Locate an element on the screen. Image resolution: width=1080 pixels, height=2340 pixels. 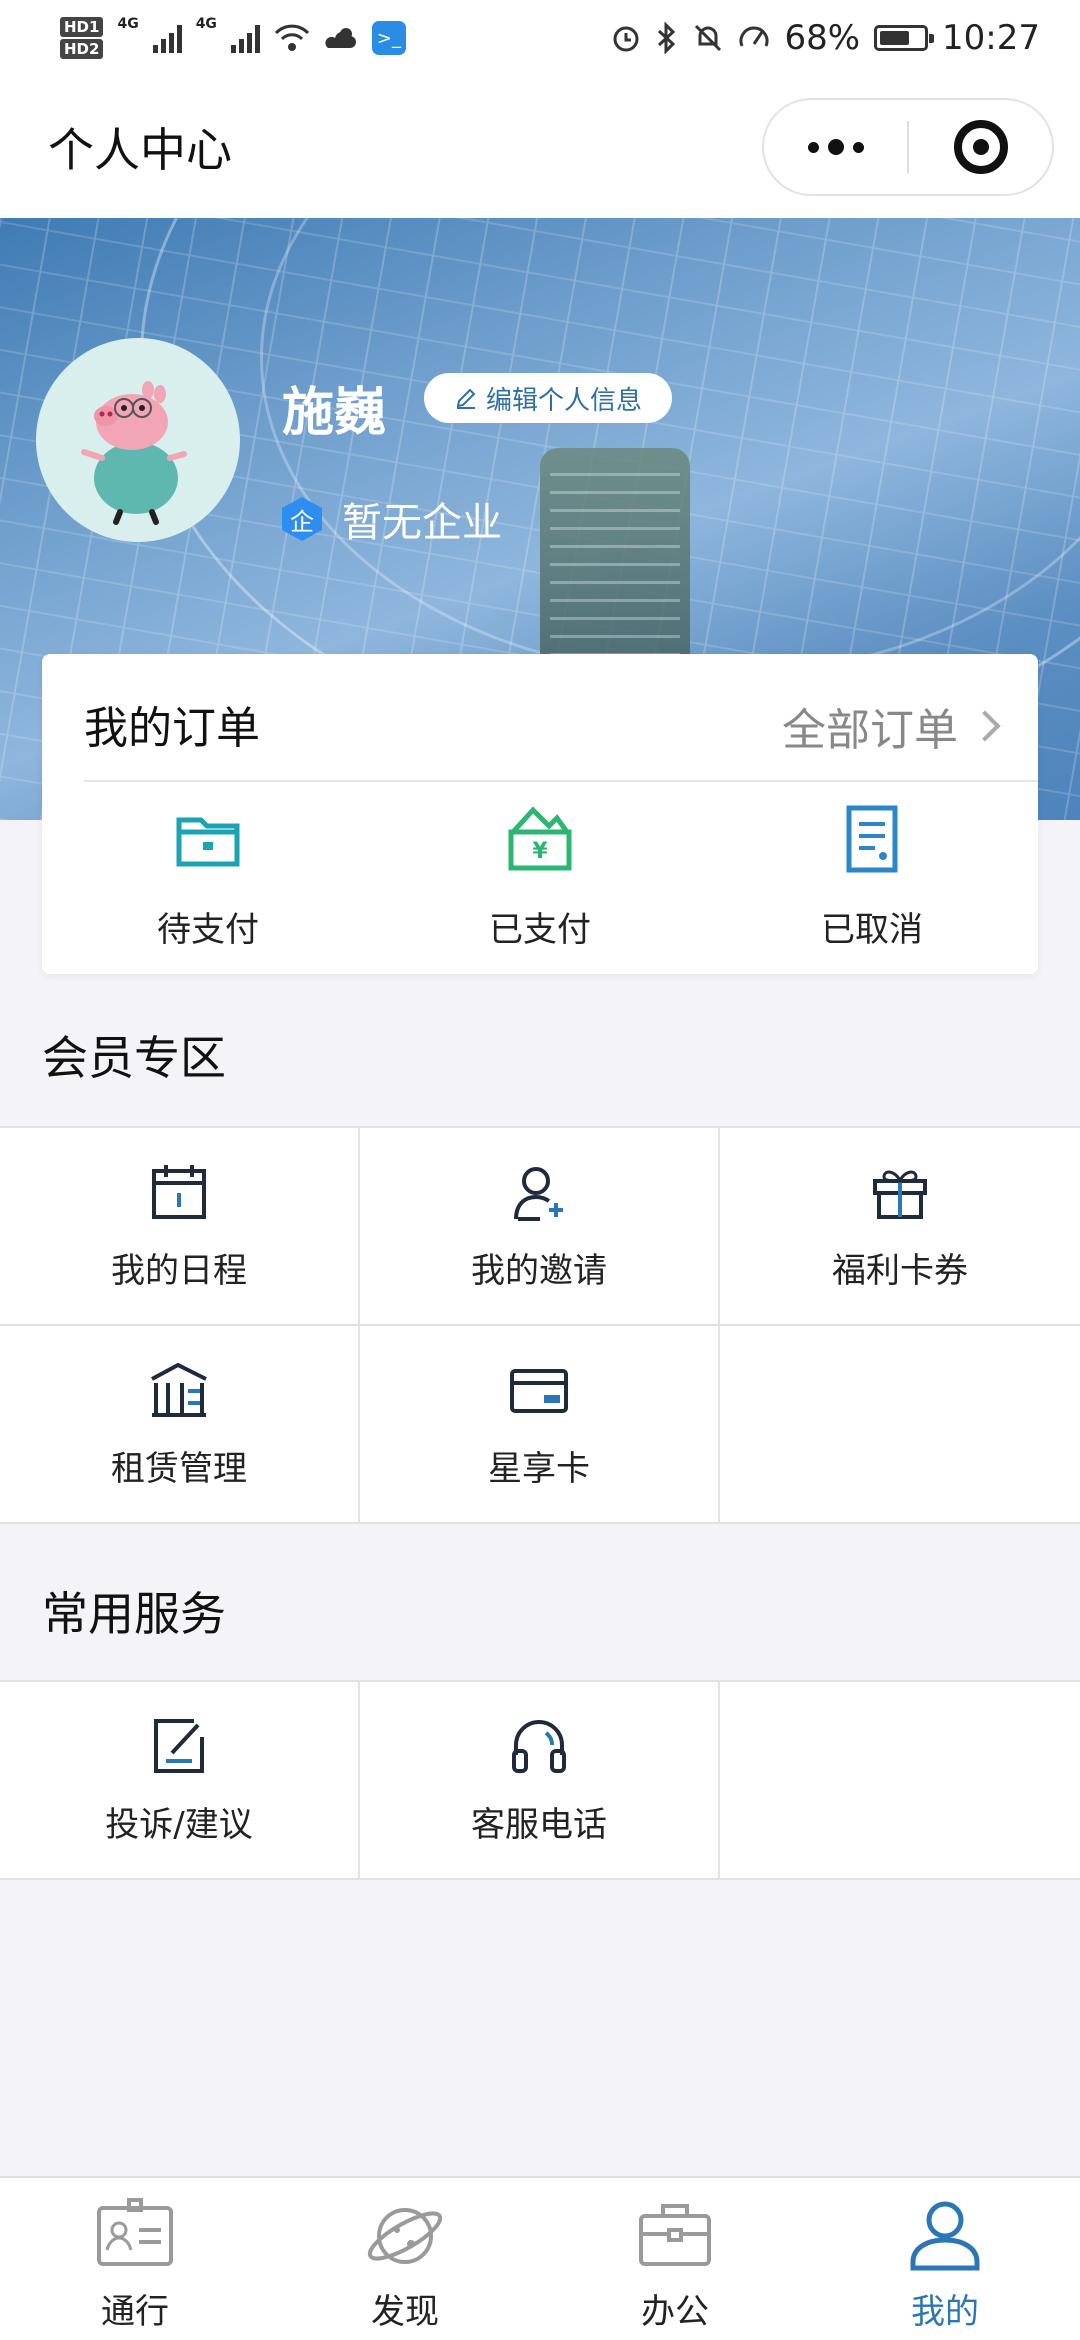
weather-icon is located at coordinates (340, 38).